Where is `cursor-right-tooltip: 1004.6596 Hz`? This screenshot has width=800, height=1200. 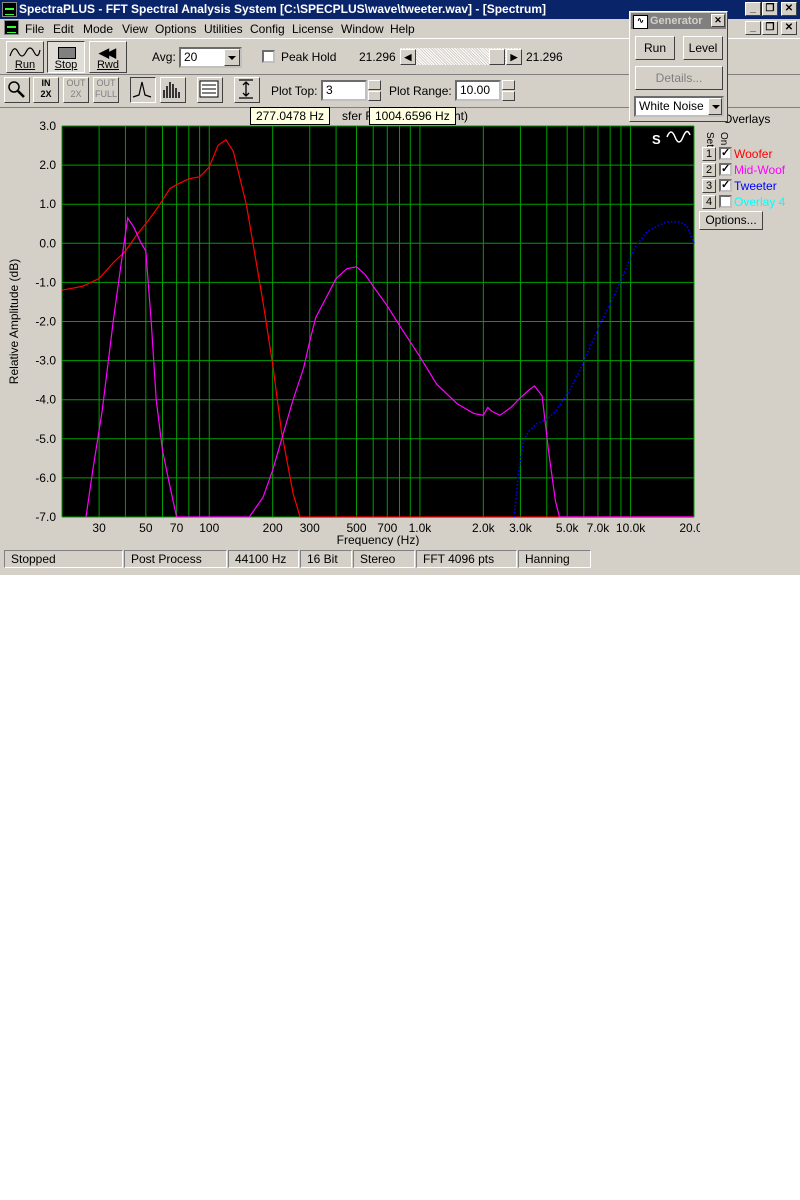 cursor-right-tooltip: 1004.6596 Hz is located at coordinates (412, 116).